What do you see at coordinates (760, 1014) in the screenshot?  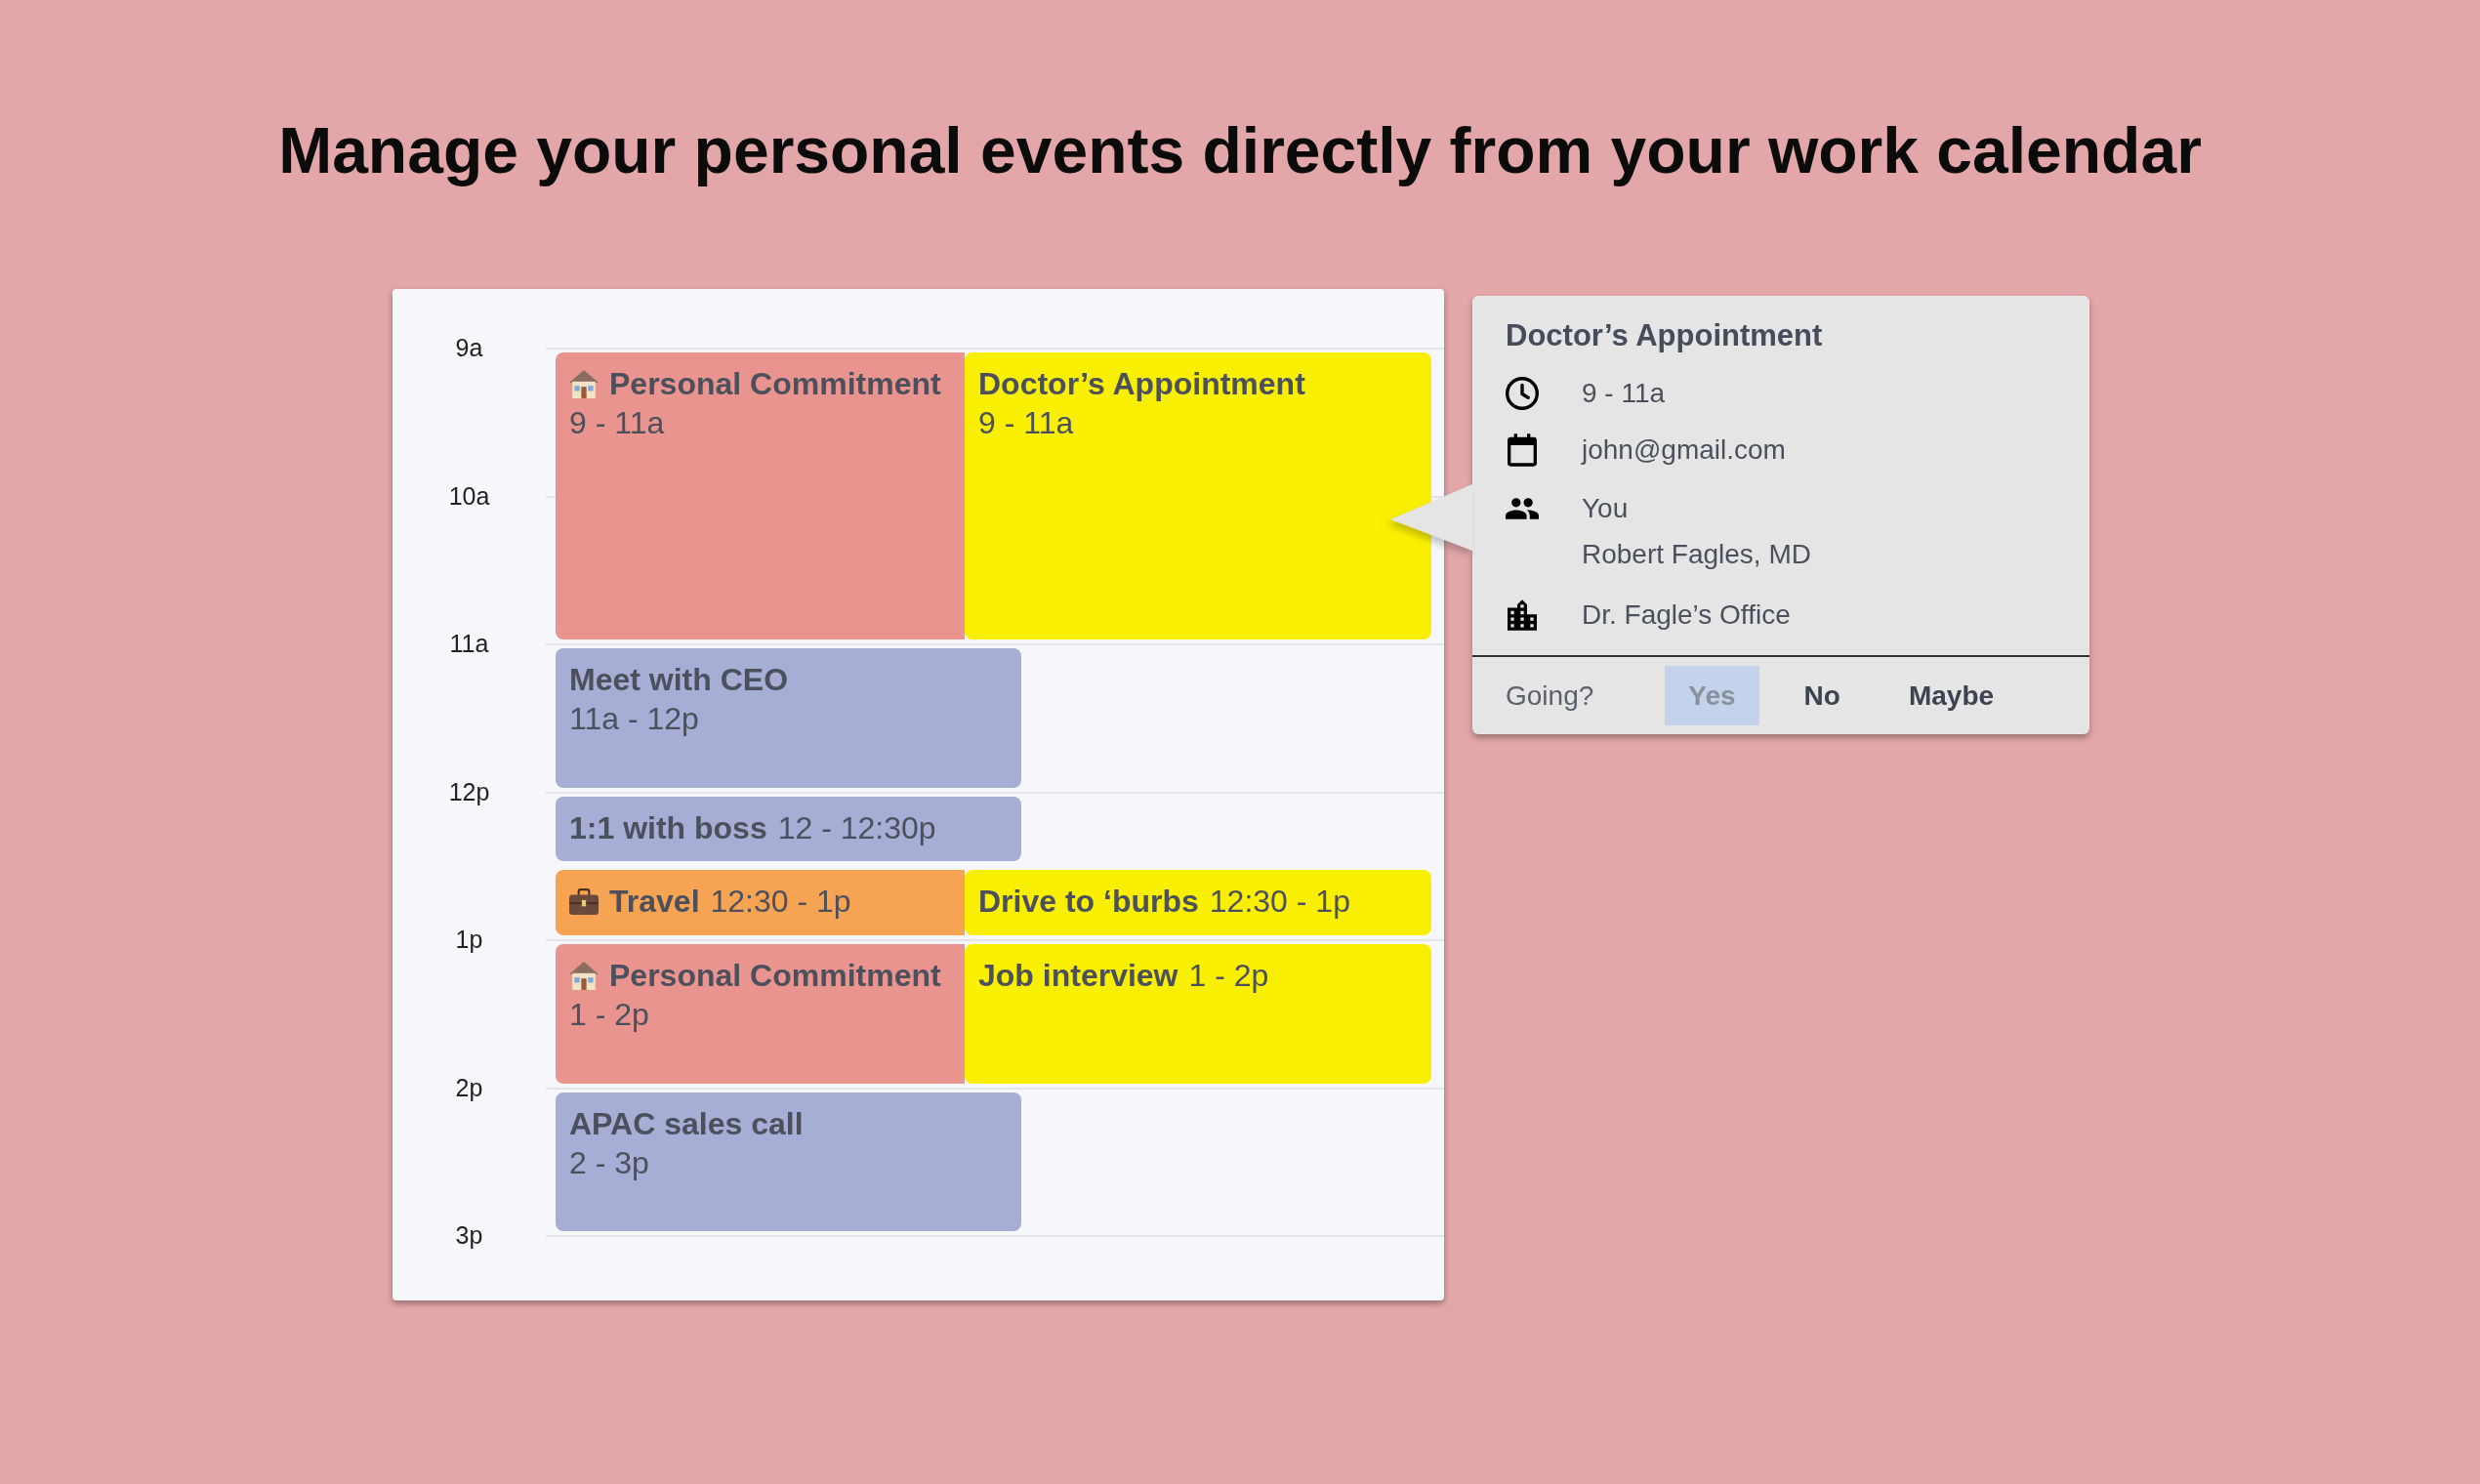 I see `event-block: Personal Commitment 1 - 2p` at bounding box center [760, 1014].